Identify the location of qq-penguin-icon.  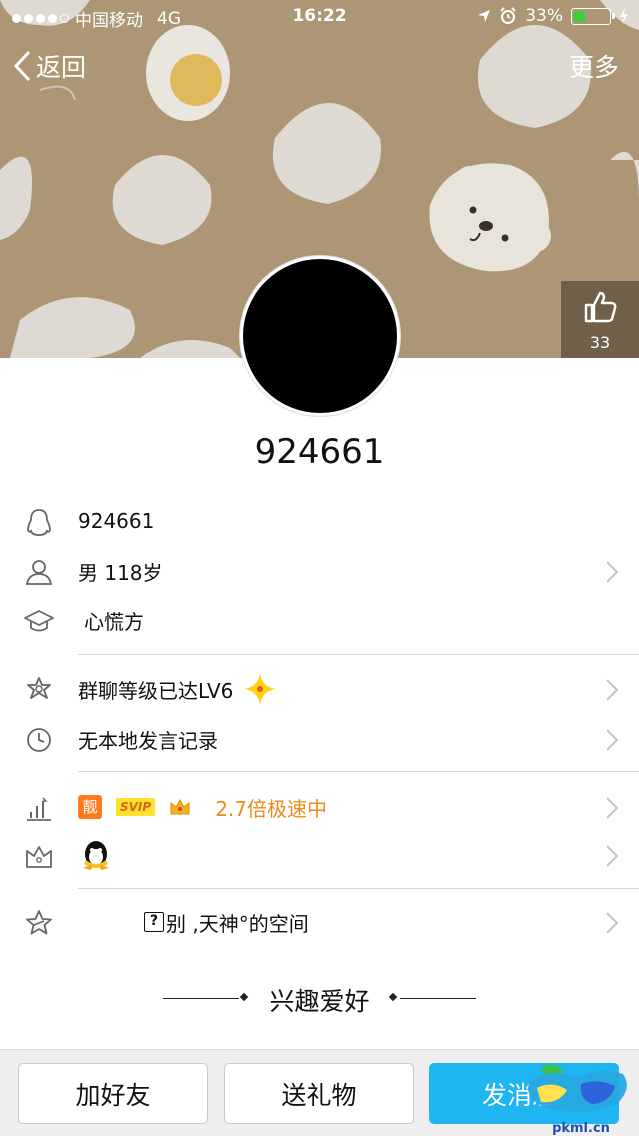
(96, 855).